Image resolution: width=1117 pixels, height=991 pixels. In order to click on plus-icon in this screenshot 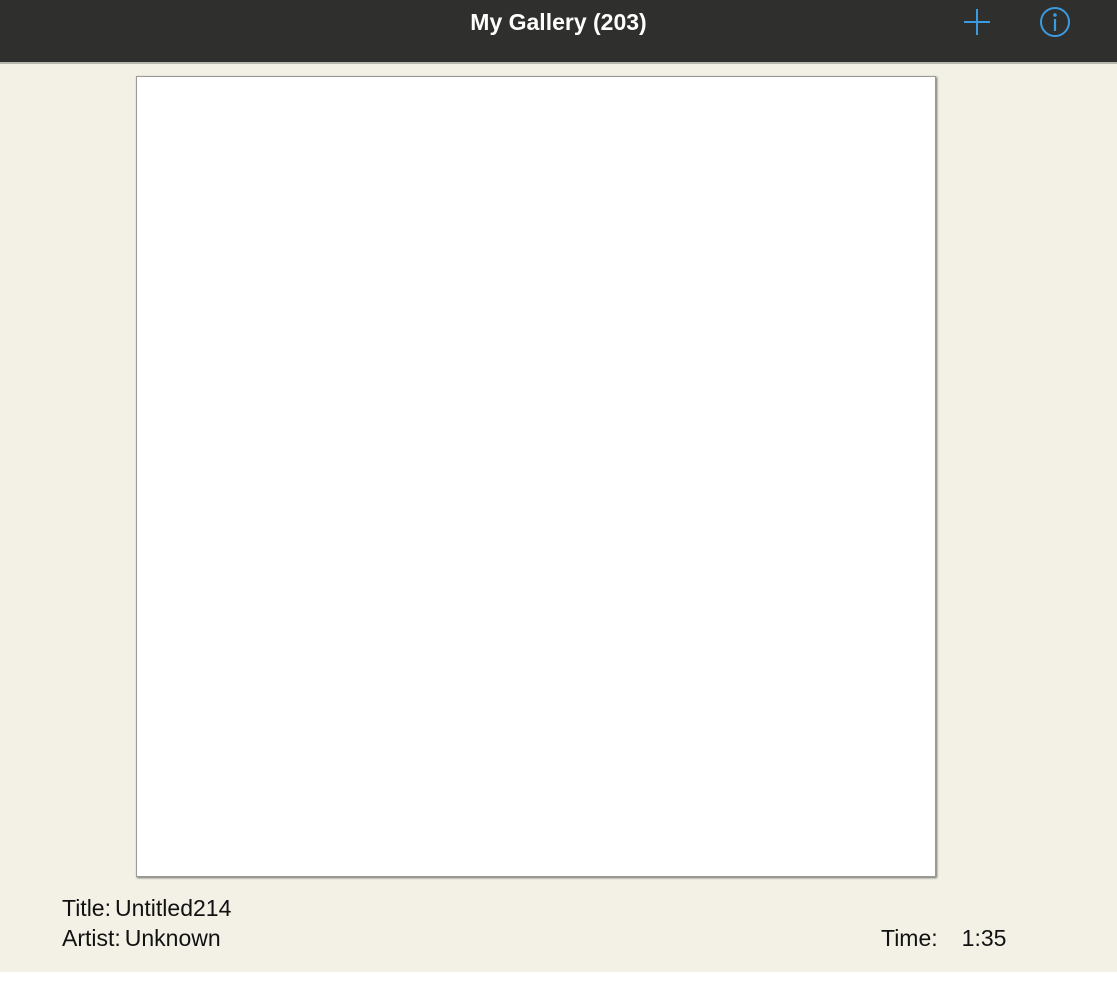, I will do `click(977, 22)`.